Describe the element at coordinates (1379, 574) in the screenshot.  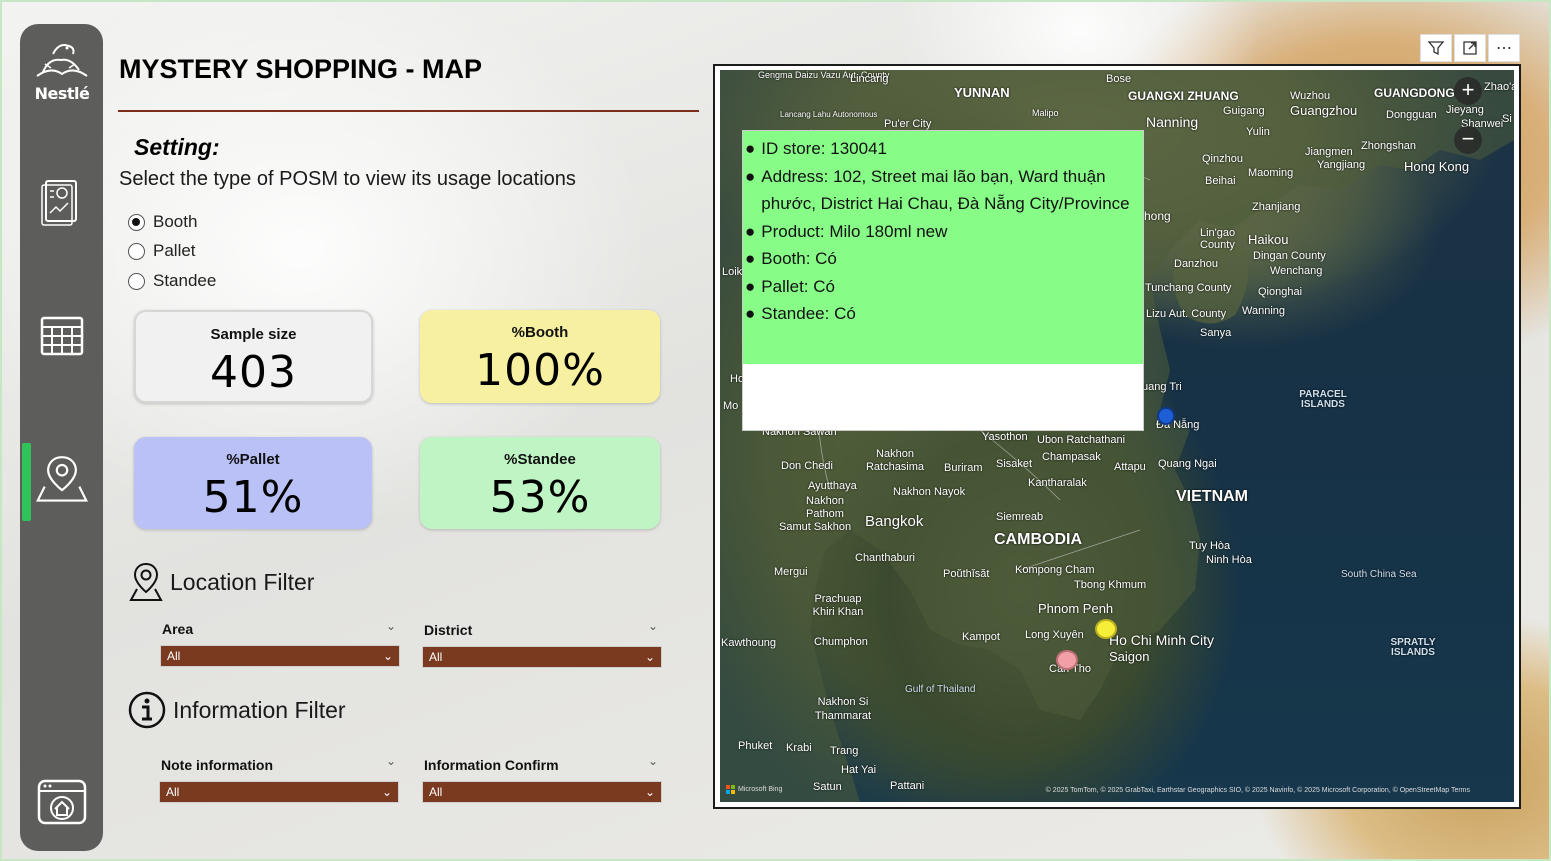
I see `map-label-southchinasea: South China Sea` at that location.